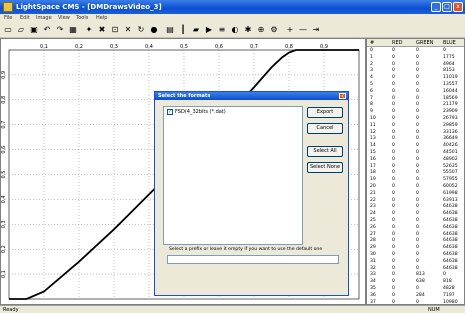 The width and height of the screenshot is (465, 313). What do you see at coordinates (154, 30) in the screenshot?
I see `circle-icon: ●` at bounding box center [154, 30].